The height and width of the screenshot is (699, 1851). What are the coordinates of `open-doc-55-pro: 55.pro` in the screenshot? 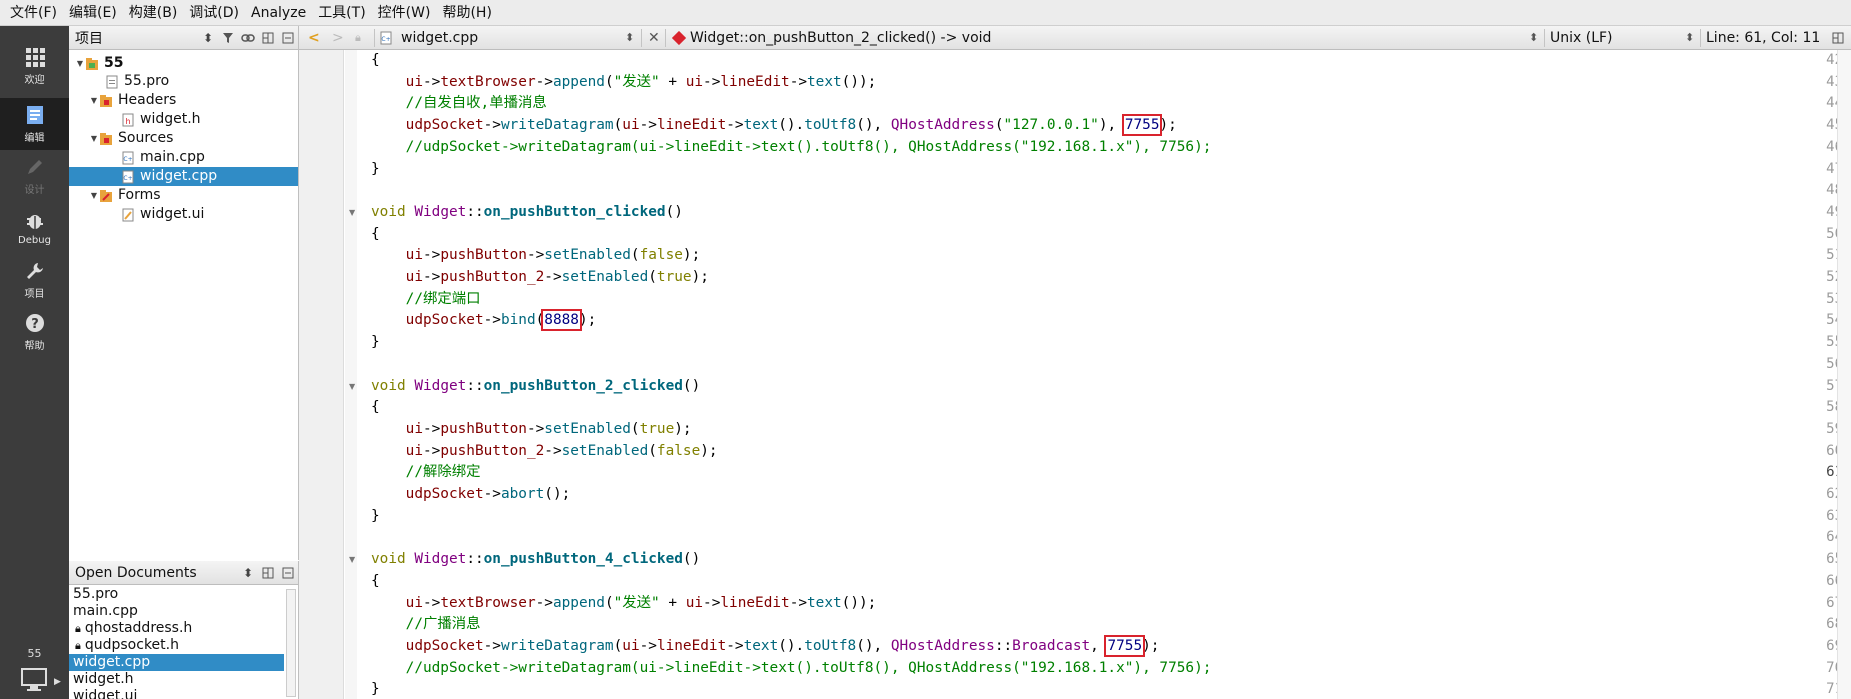 It's located at (176, 594).